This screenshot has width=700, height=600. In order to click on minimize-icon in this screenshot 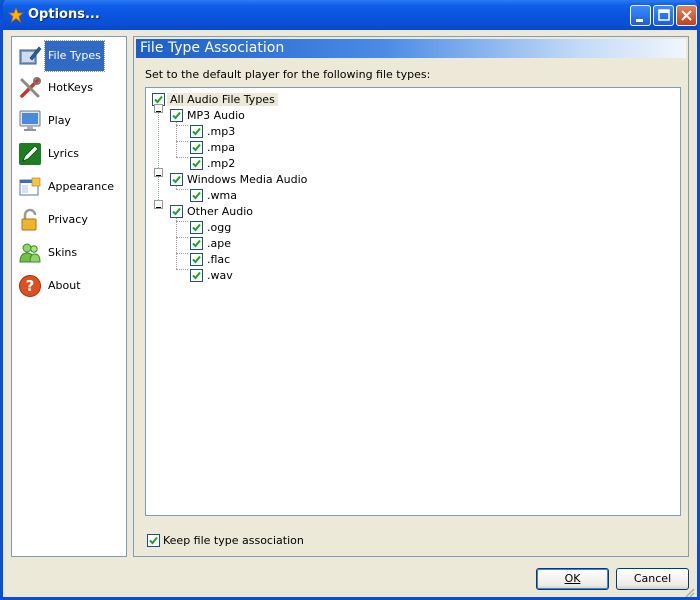, I will do `click(639, 20)`.